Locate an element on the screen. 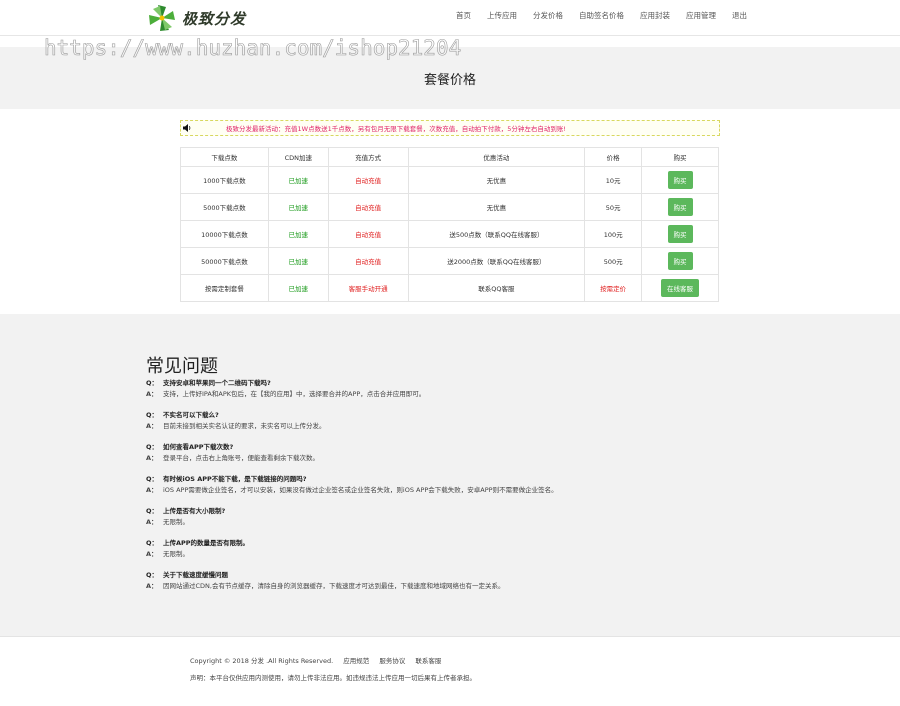 This screenshot has width=900, height=706. nav-distribution-price: 分发价格 is located at coordinates (548, 15).